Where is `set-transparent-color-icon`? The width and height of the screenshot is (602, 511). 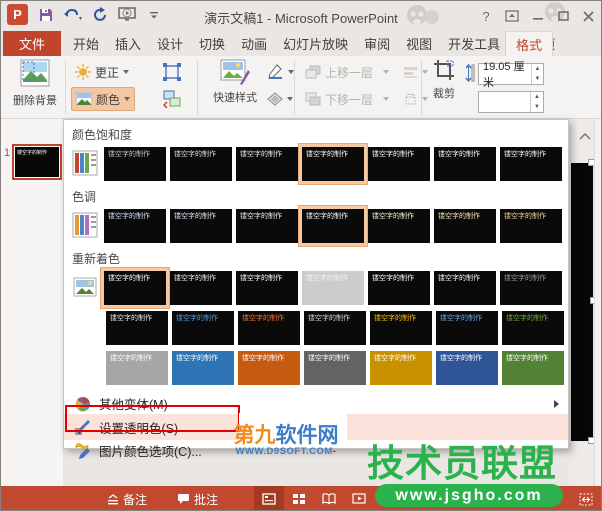 set-transparent-color-icon is located at coordinates (82, 427).